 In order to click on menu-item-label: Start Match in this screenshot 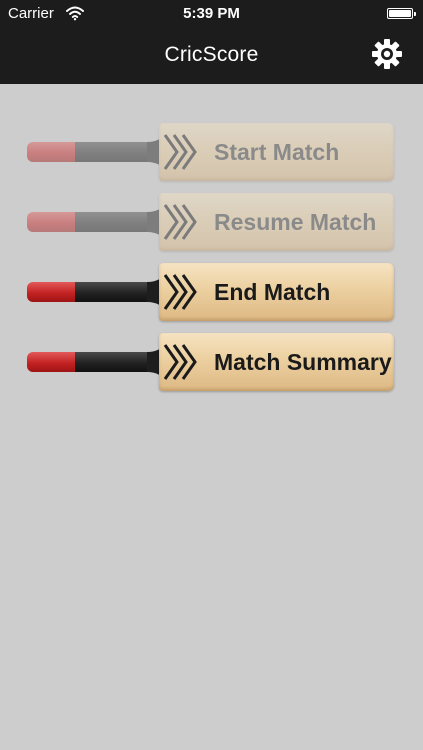, I will do `click(277, 152)`.